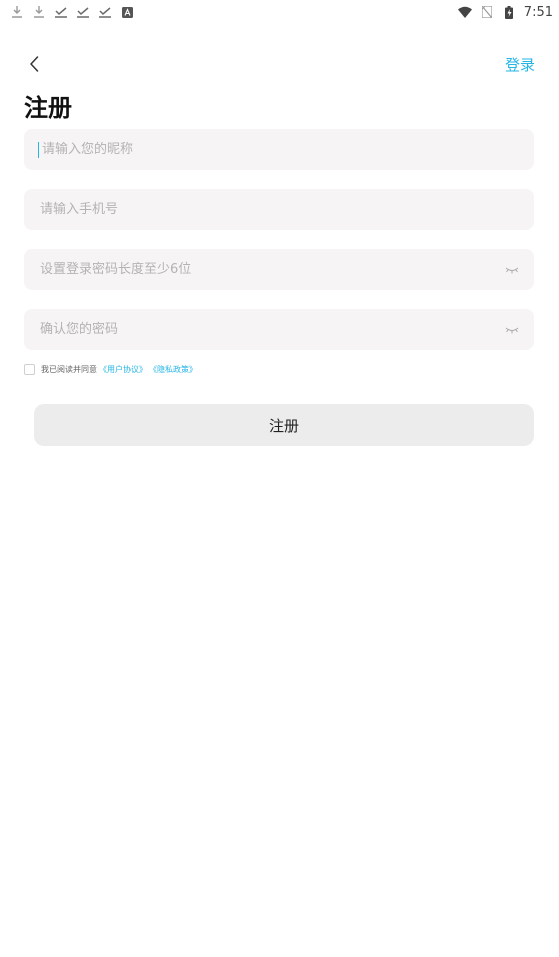  I want to click on chevron-left-icon, so click(34, 64).